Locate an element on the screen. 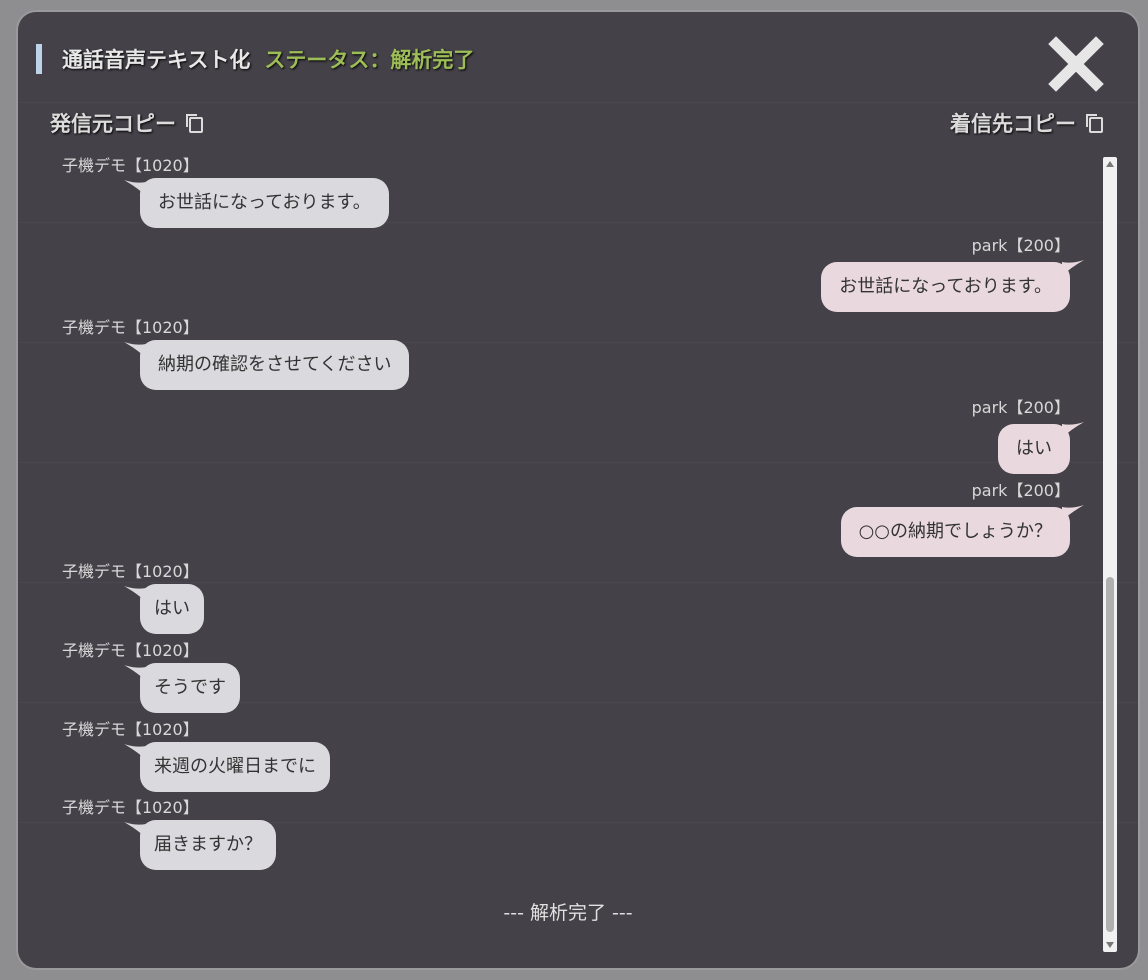 The height and width of the screenshot is (980, 1148). modal-title: 通話音声テキスト化 is located at coordinates (156, 60).